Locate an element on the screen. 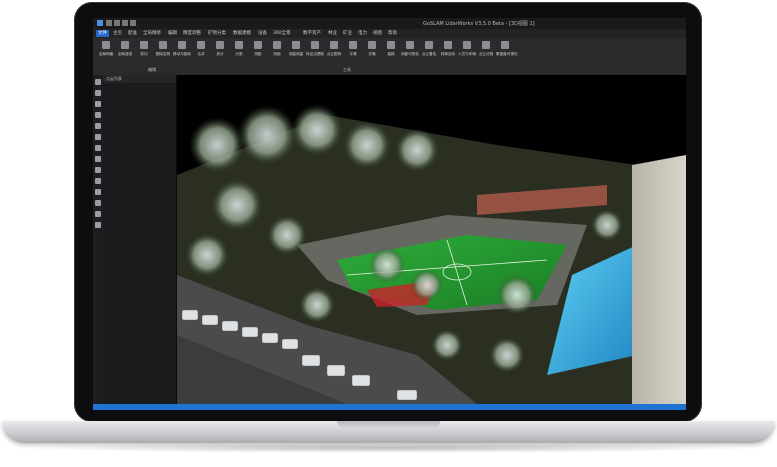 This screenshot has height=467, width=777. ribbon-tool-button: 平滑 is located at coordinates (353, 49).